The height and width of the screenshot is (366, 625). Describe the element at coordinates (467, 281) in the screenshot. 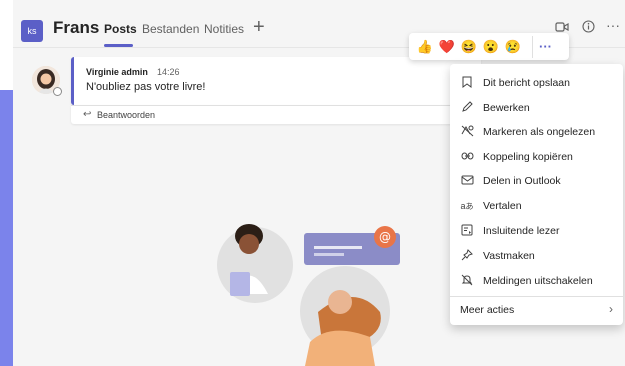

I see `bell-off-icon` at that location.